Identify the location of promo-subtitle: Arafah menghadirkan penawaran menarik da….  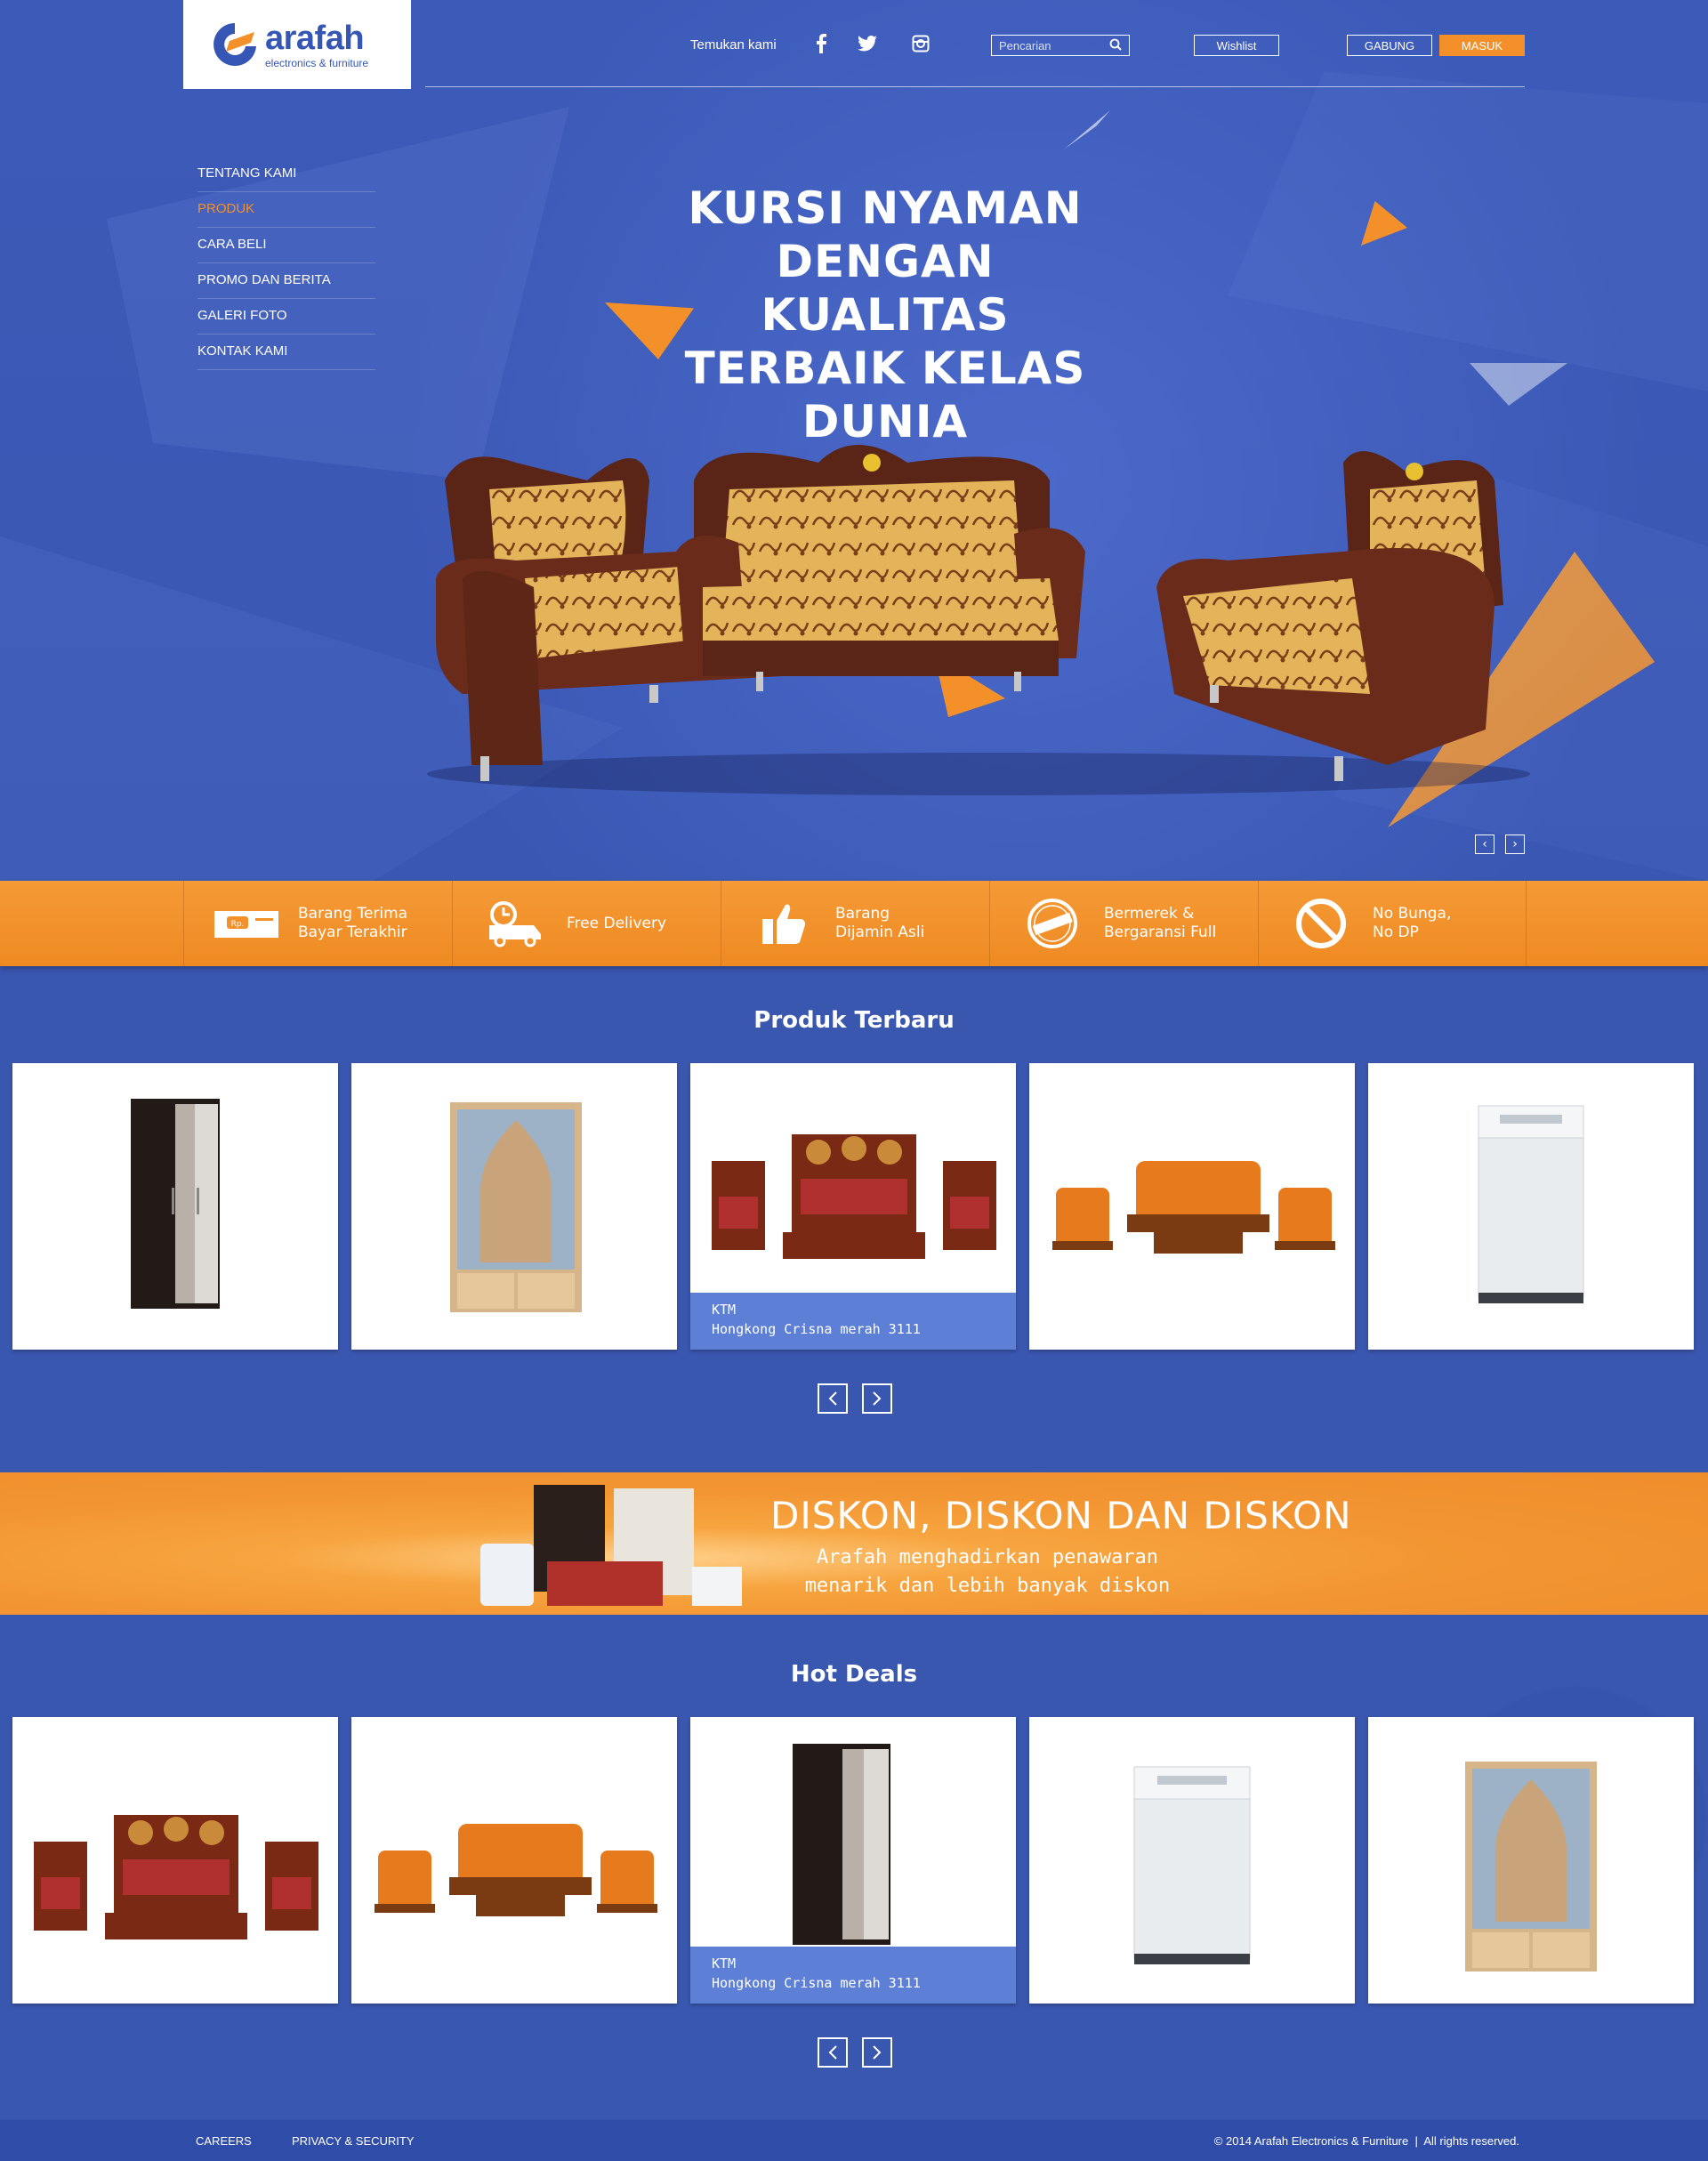
(987, 1571).